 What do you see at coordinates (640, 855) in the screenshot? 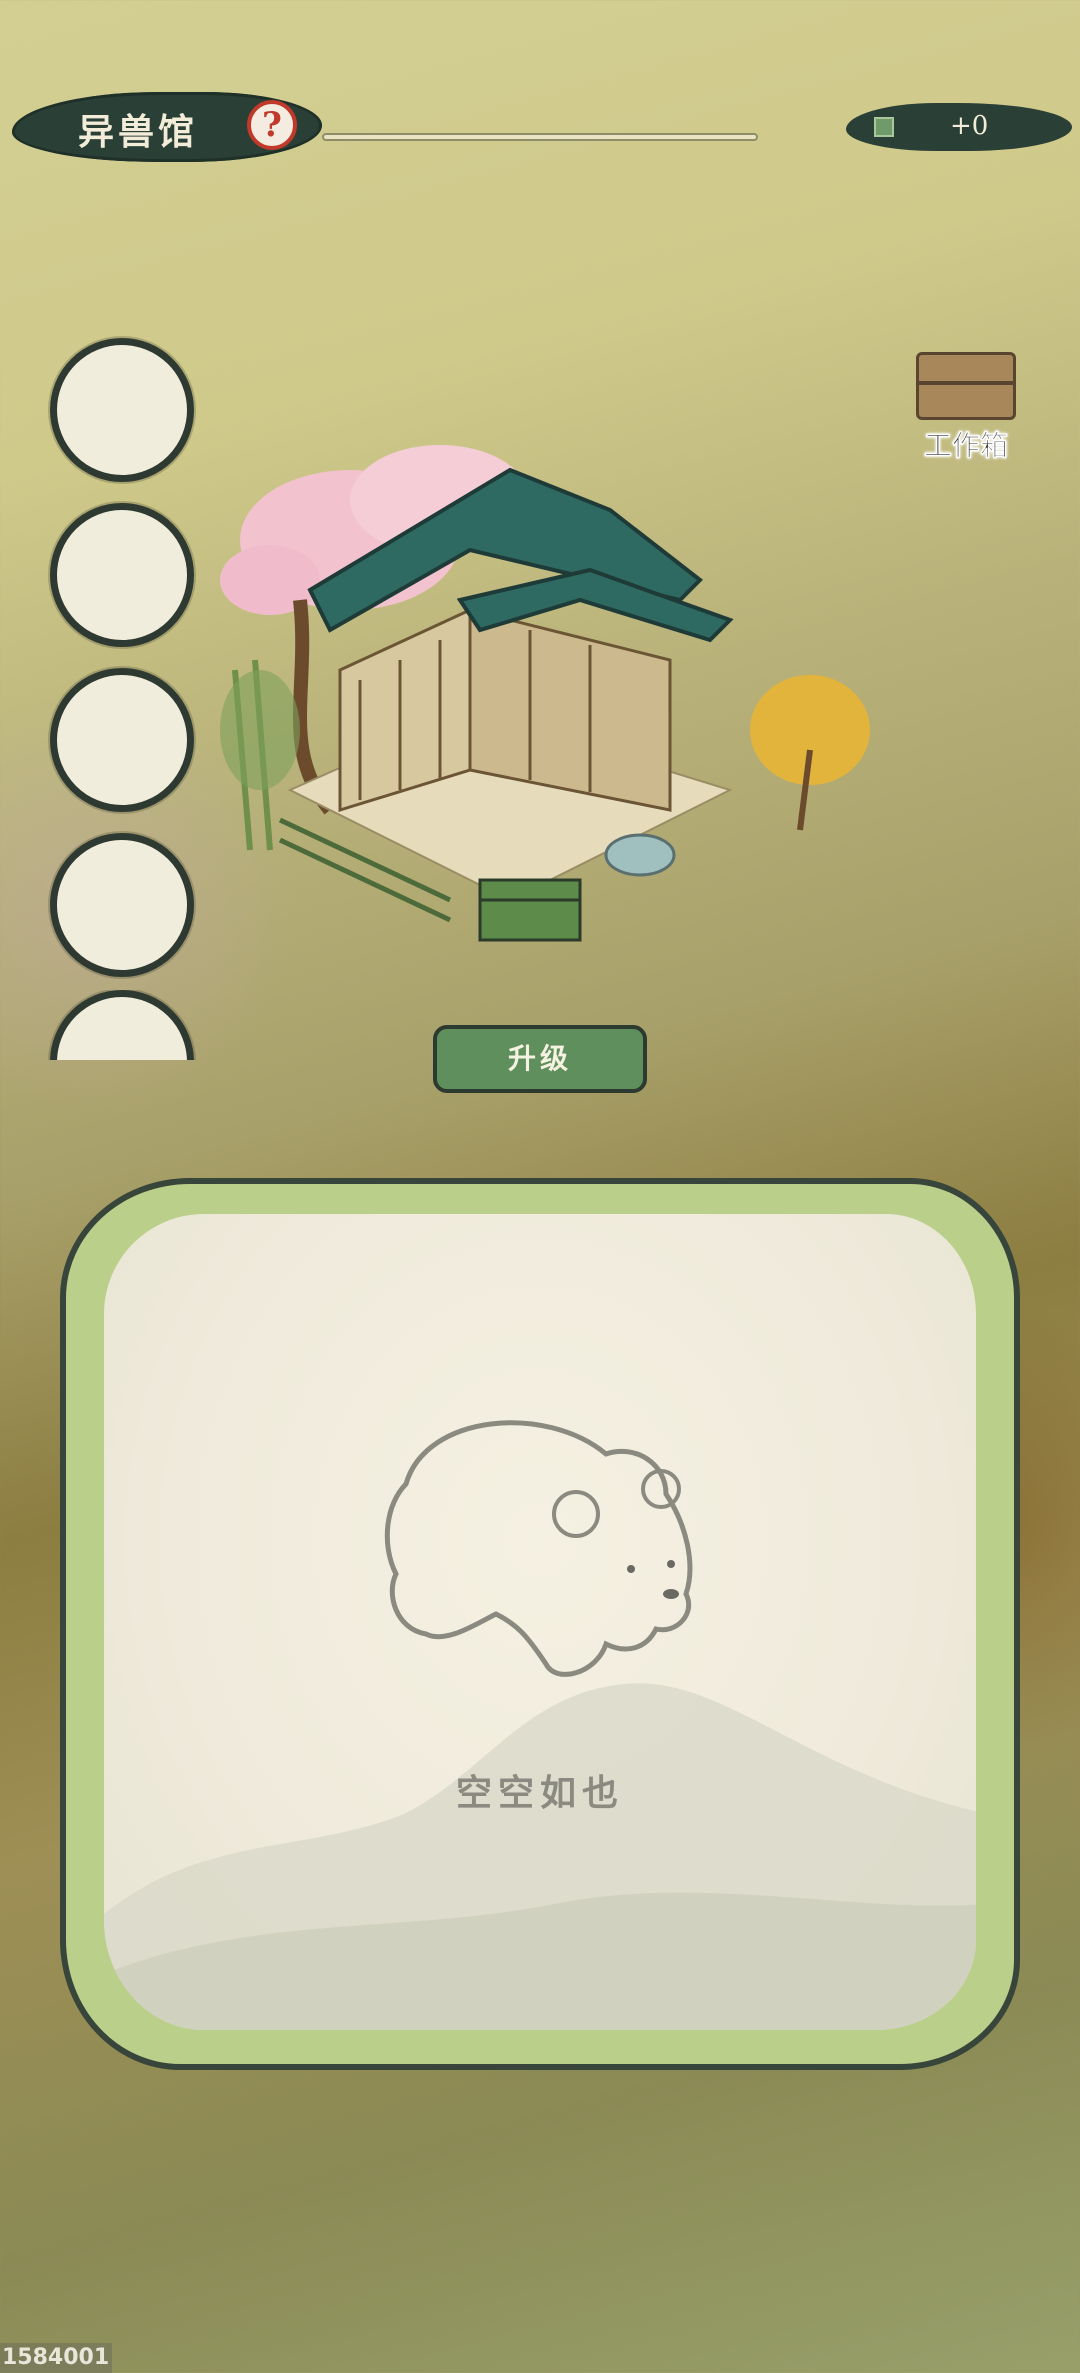
I see `water-bowl` at bounding box center [640, 855].